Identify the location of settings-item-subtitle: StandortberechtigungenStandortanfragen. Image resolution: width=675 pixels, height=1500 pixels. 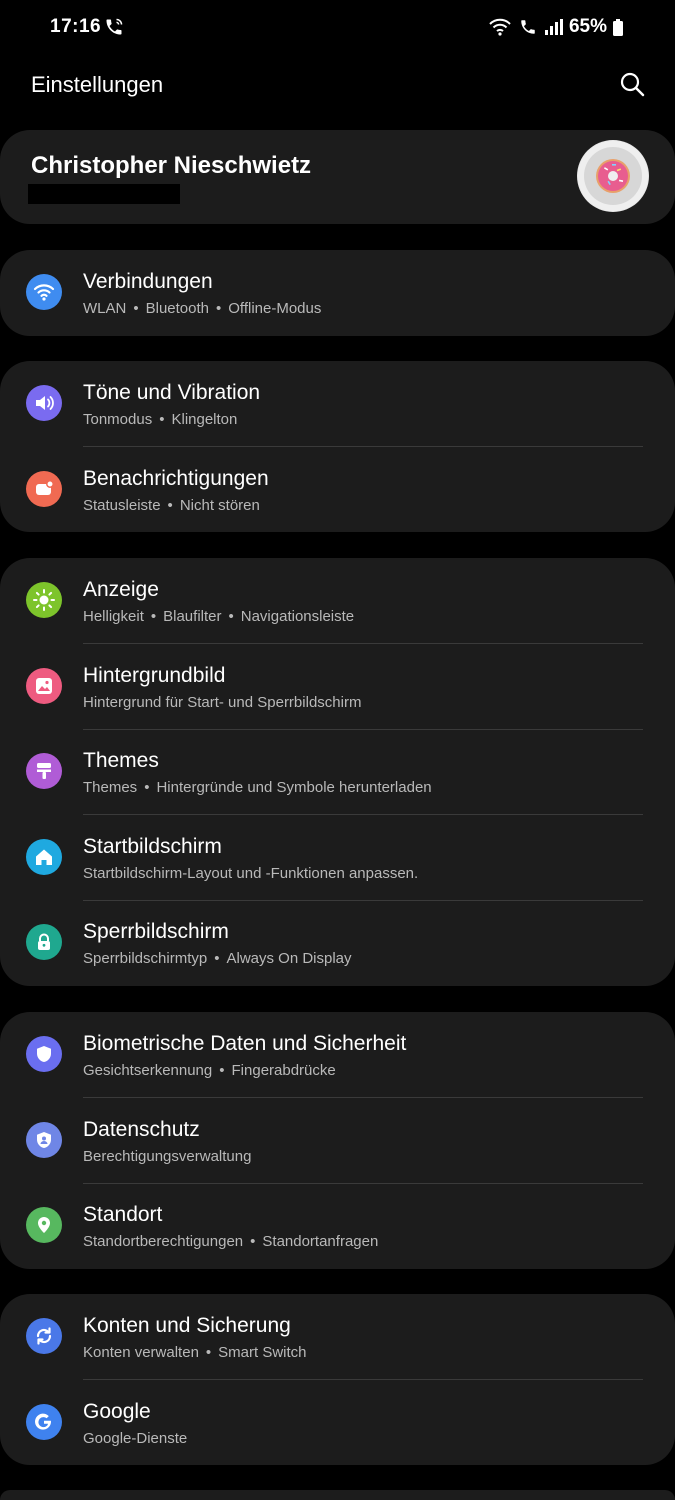
(230, 1241).